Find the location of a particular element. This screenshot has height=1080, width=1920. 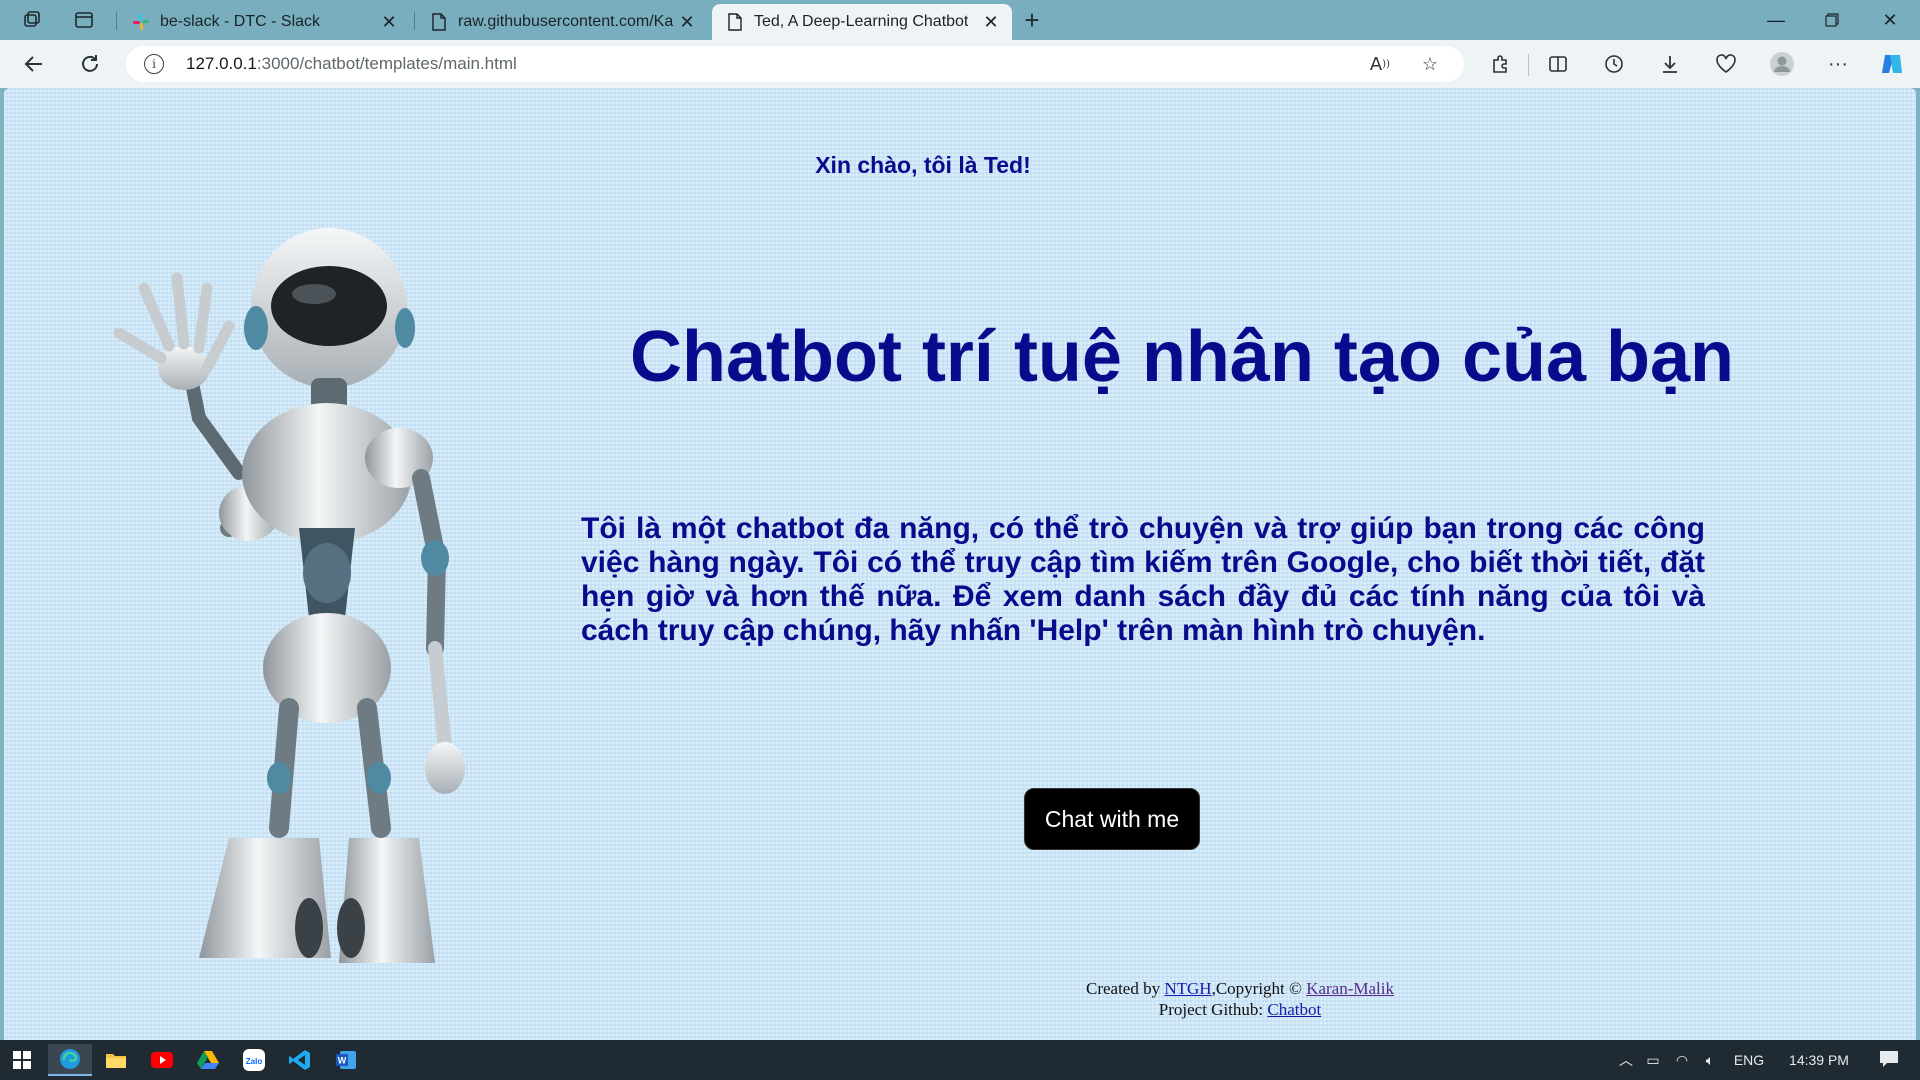

tab-label: be-slack - DTC - Slack is located at coordinates (240, 21).